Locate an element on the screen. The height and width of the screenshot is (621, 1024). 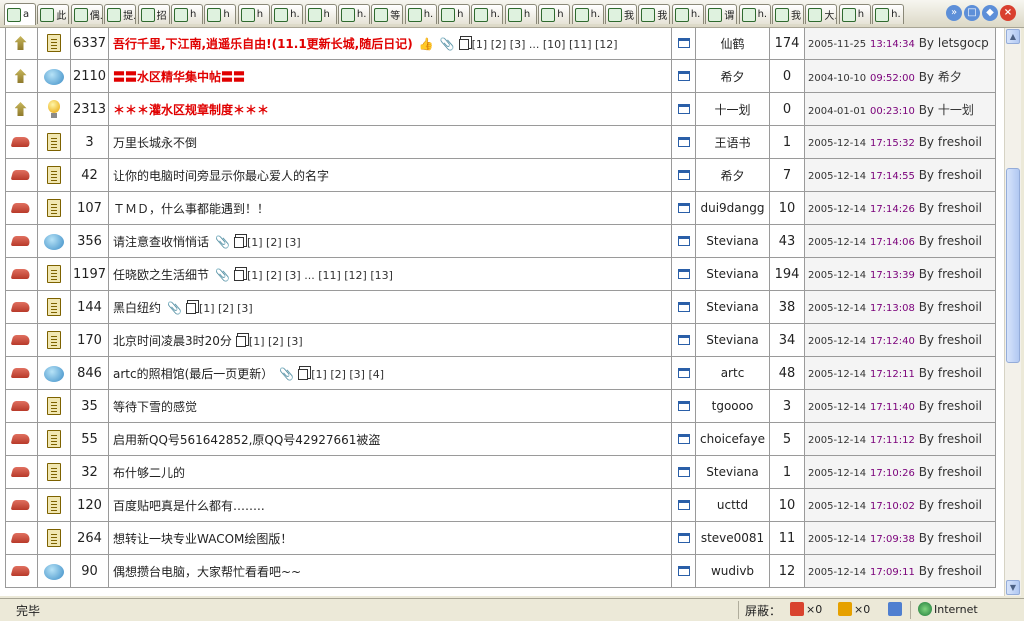
page-links: [1] [2] [3] [4] is located at coordinates (347, 374).